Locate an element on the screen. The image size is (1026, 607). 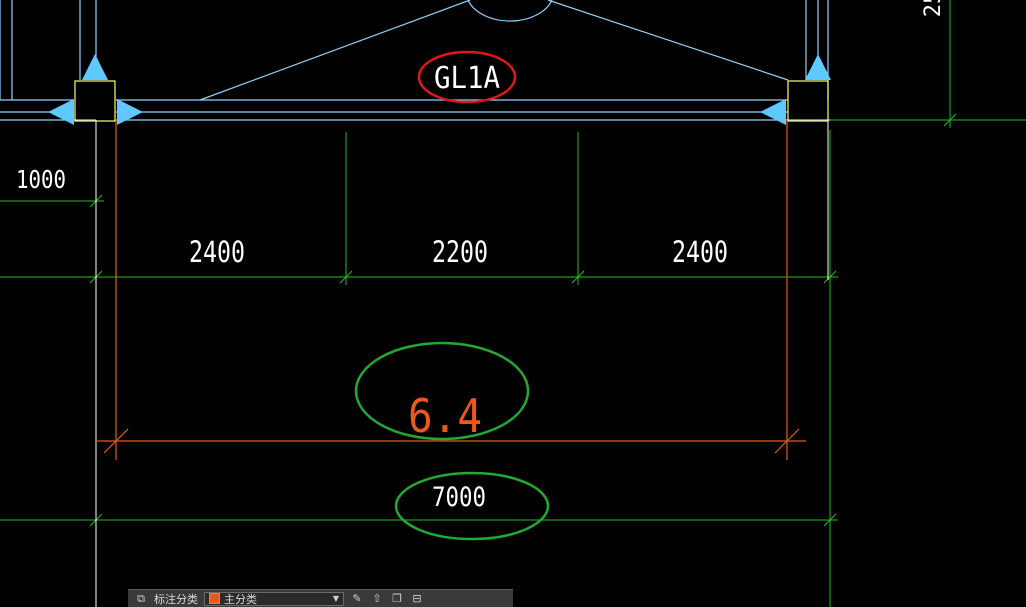
layer-states-icon: ⧉ is located at coordinates (141, 599).